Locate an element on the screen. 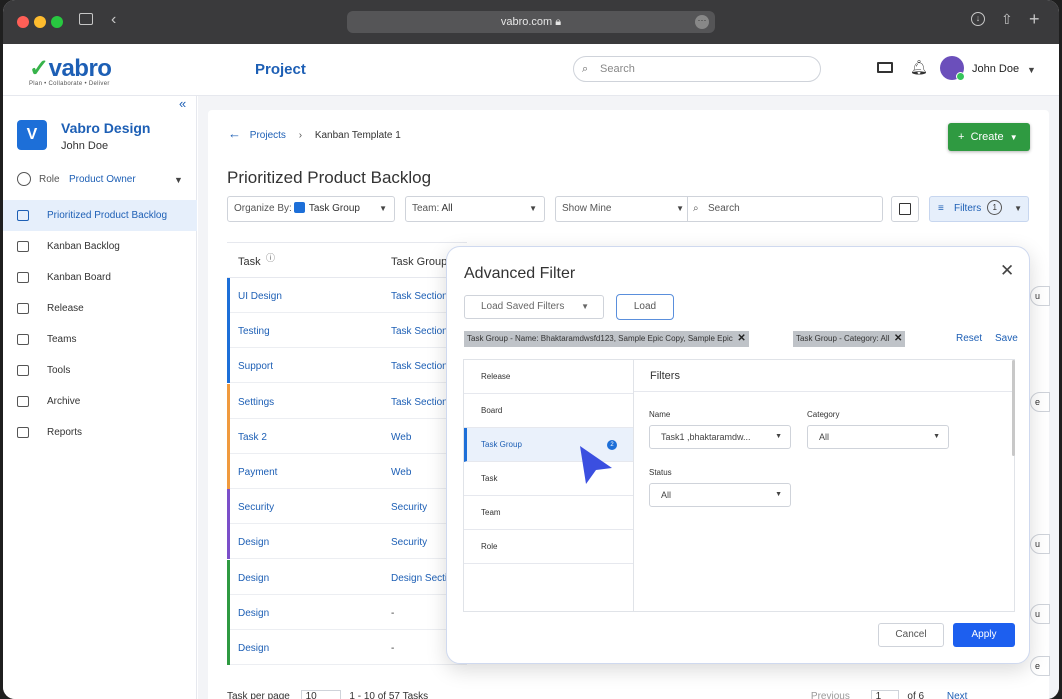 This screenshot has width=1062, height=699. inbox-icon is located at coordinates (885, 67).